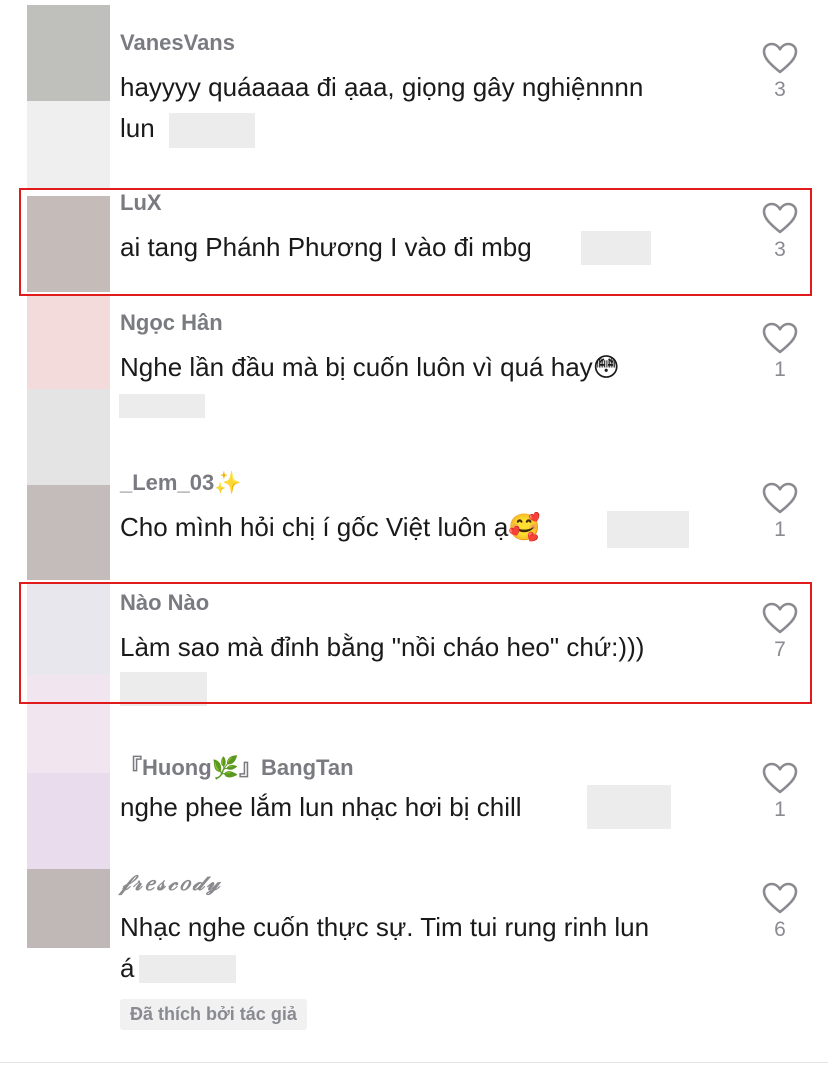 The height and width of the screenshot is (1065, 828). Describe the element at coordinates (780, 929) in the screenshot. I see `like-count: 6` at that location.